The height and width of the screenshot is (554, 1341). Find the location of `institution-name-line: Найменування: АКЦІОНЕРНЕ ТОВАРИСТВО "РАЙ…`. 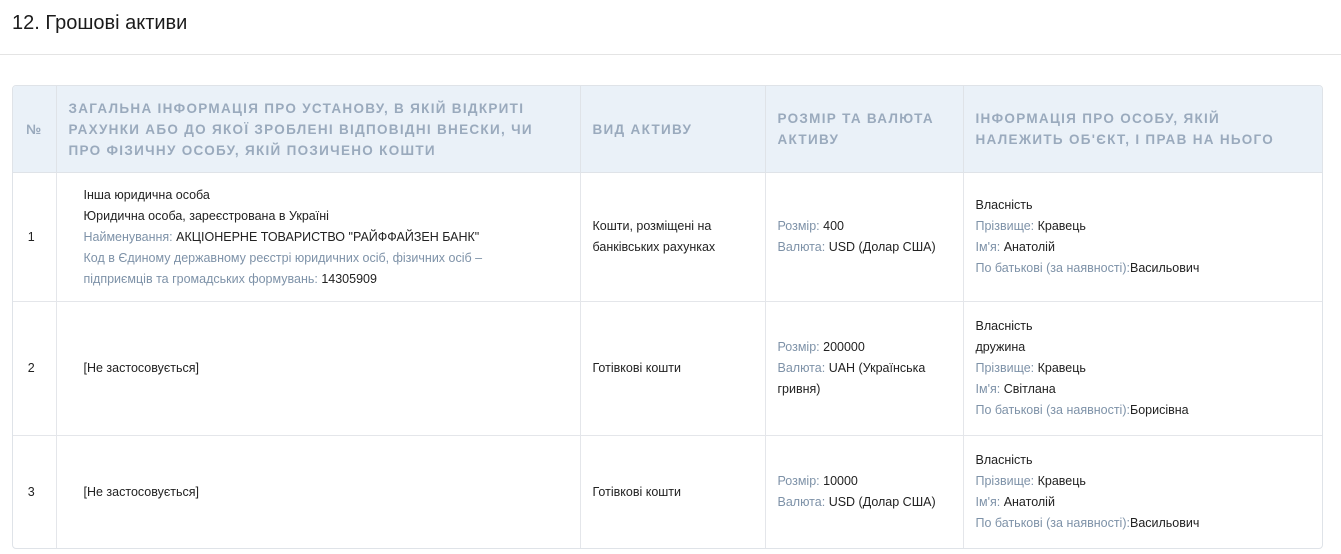

institution-name-line: Найменування: АКЦІОНЕРНЕ ТОВАРИСТВО "РАЙ… is located at coordinates (326, 237).